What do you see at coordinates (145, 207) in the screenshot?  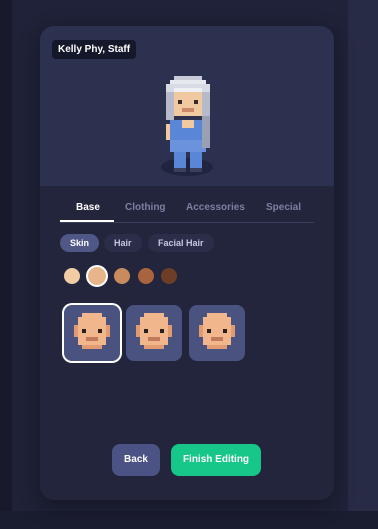 I see `tab-clothing: Clothing` at bounding box center [145, 207].